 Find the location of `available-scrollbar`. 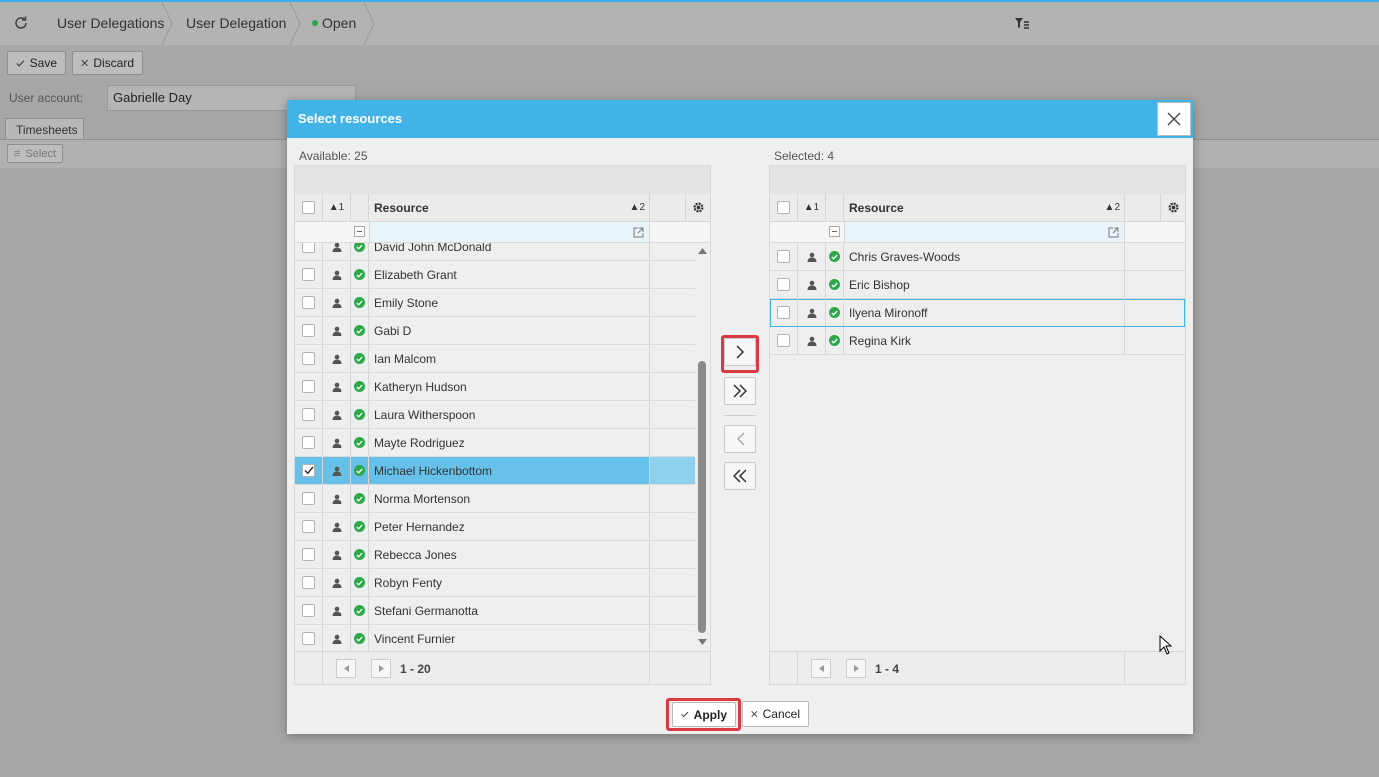

available-scrollbar is located at coordinates (702, 447).